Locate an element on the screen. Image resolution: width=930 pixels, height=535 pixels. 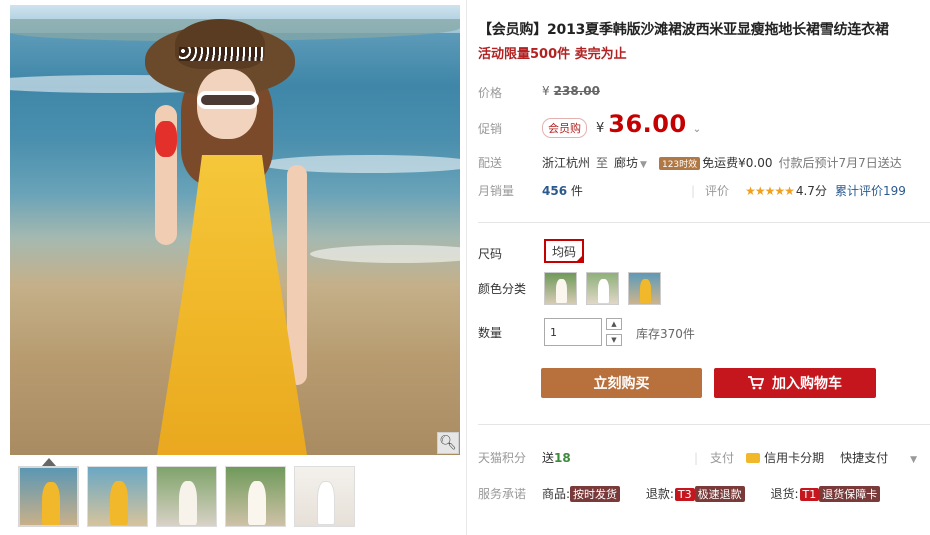
color-label: 颜色分类 is located at coordinates (502, 289).